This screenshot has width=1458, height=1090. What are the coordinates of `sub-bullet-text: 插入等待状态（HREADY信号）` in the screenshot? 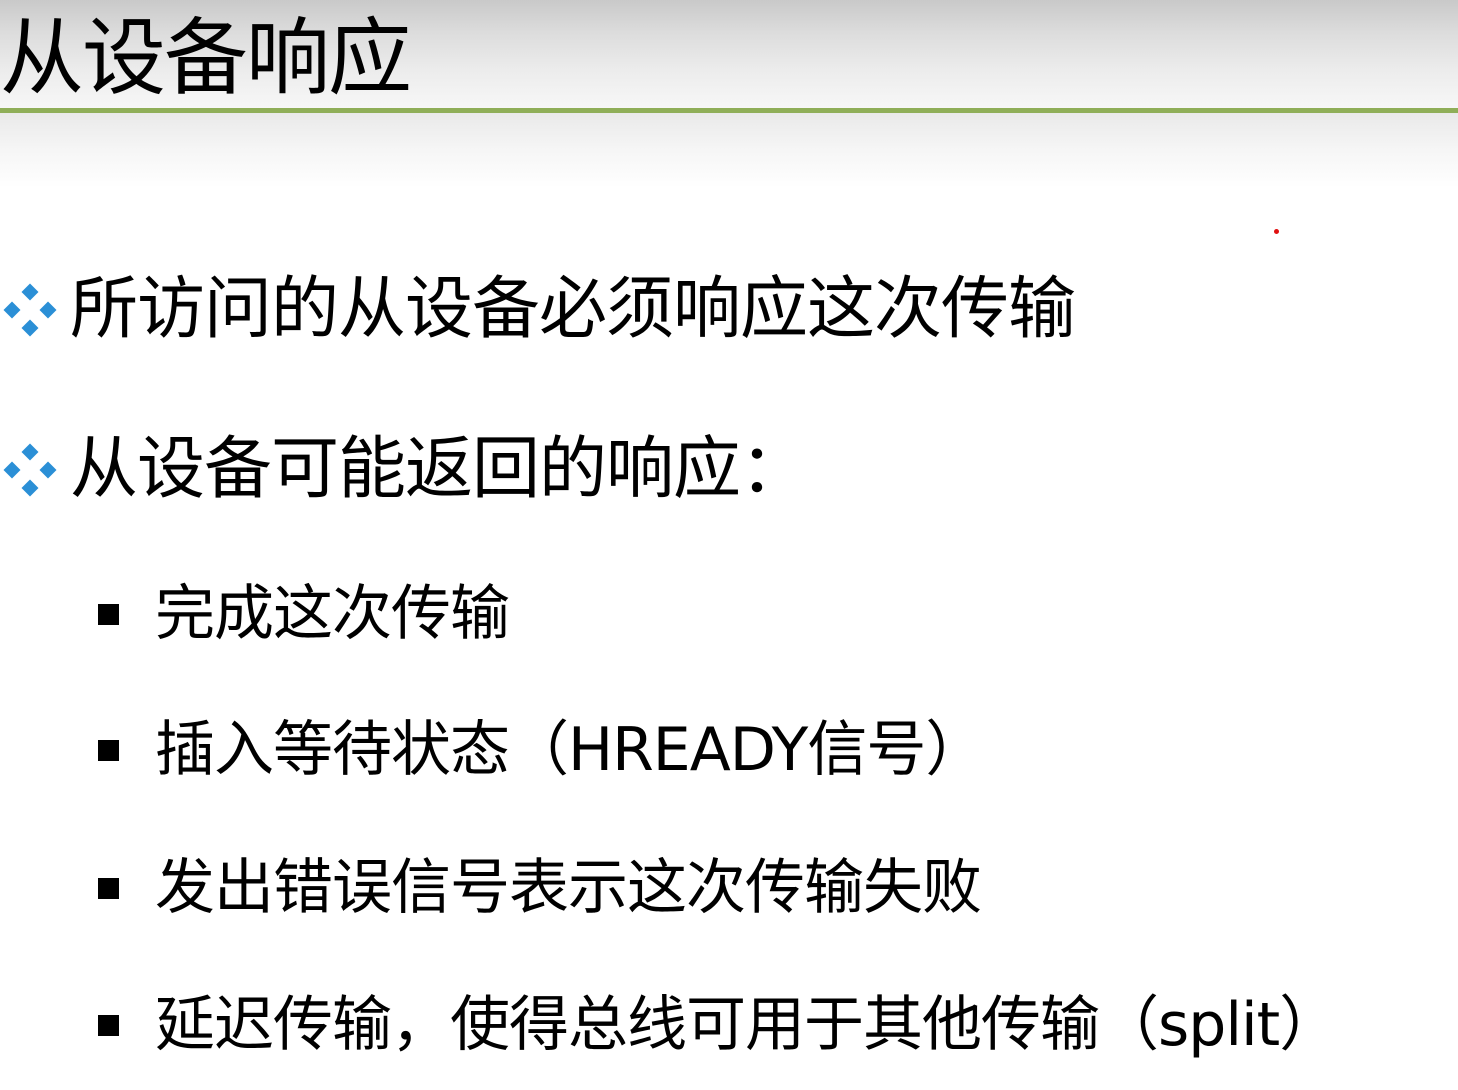 It's located at (570, 750).